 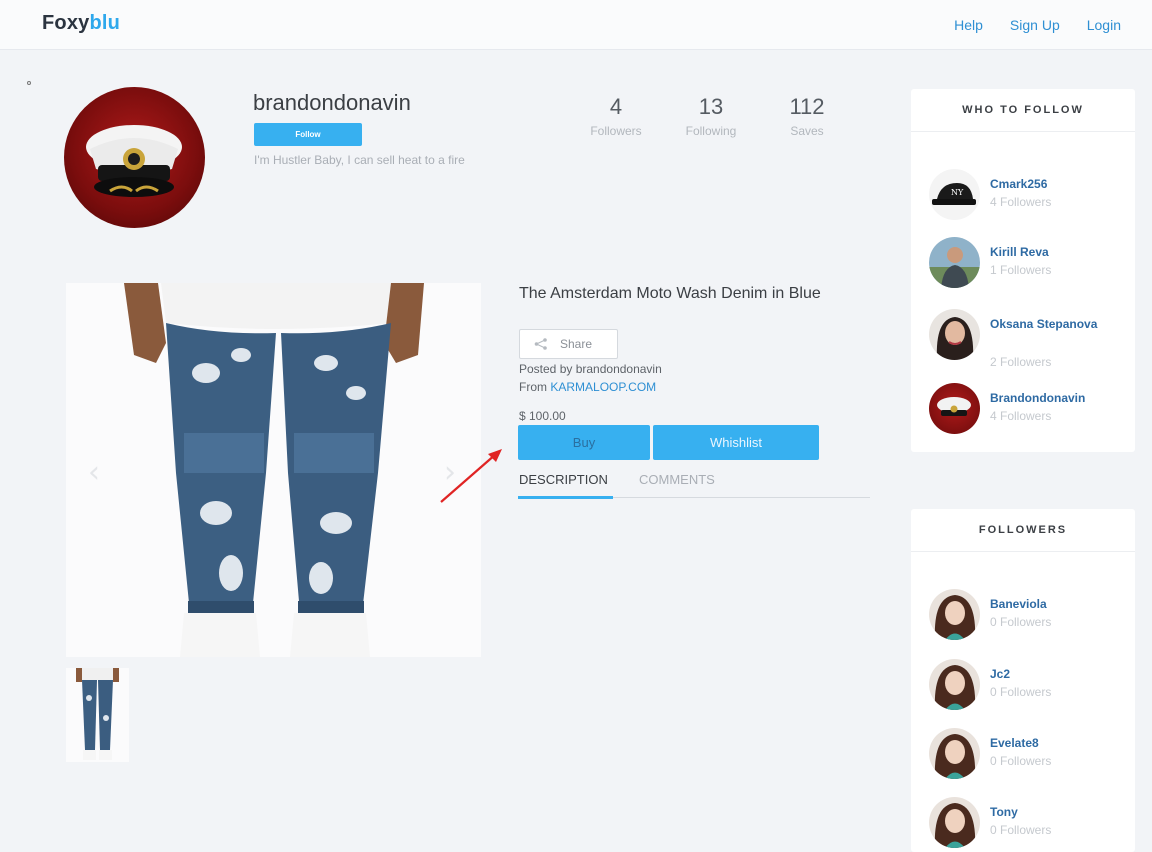 What do you see at coordinates (616, 106) in the screenshot?
I see `stat-followers-count: 4` at bounding box center [616, 106].